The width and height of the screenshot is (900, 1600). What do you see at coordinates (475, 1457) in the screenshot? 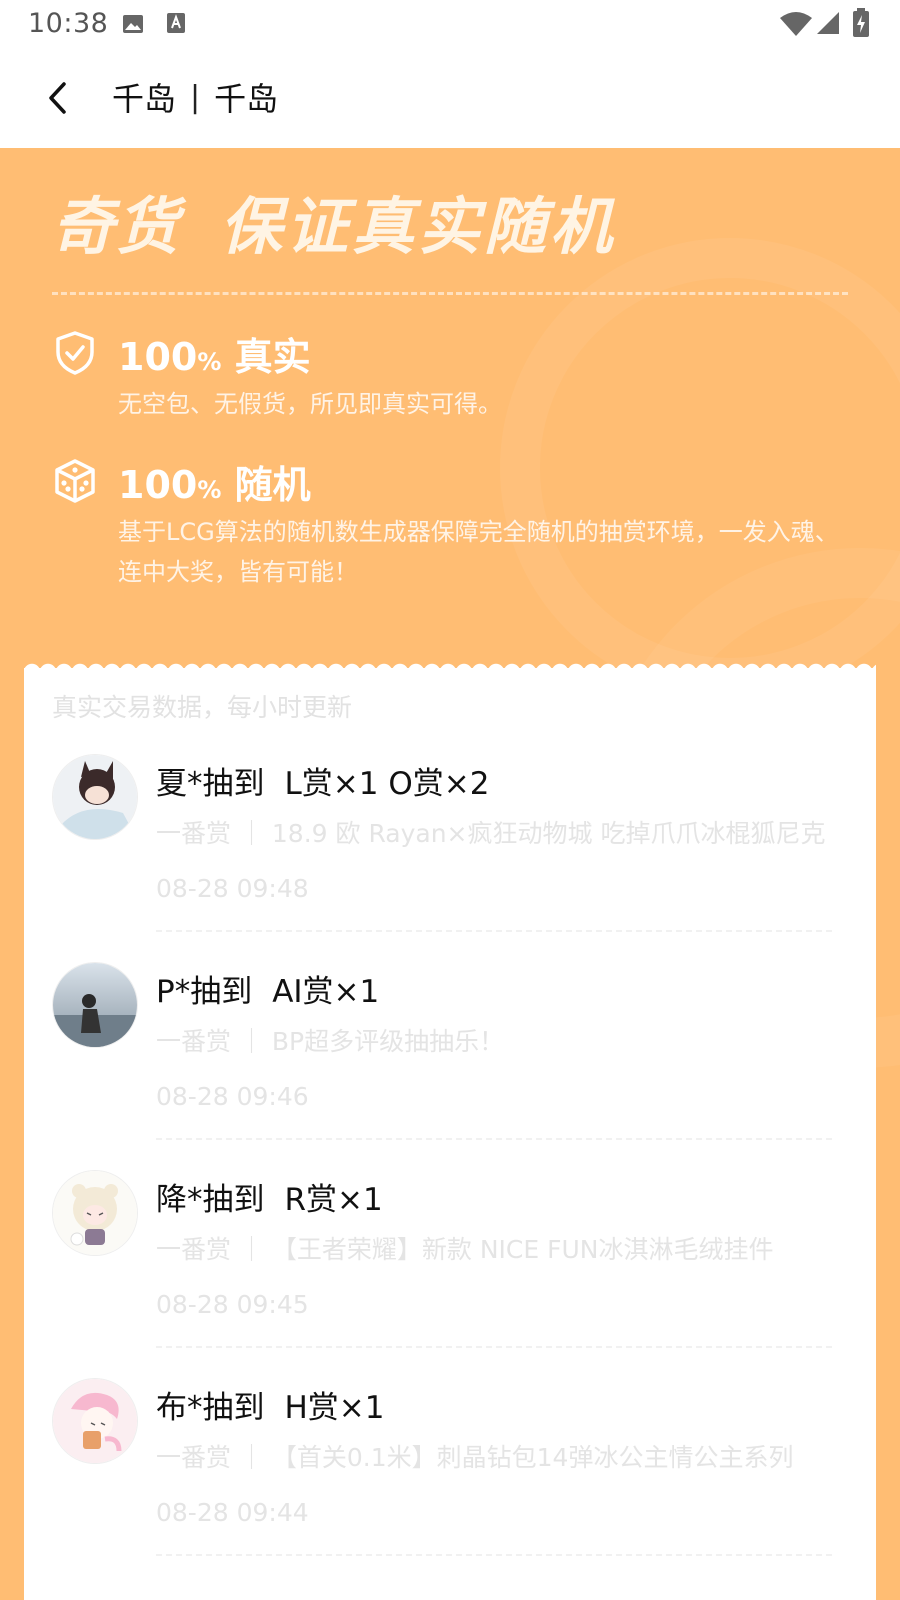
I see `record-product: 一番赏 ｜ 【首关0.1米】刺晶钻包14弹冰公主情公主系列` at bounding box center [475, 1457].